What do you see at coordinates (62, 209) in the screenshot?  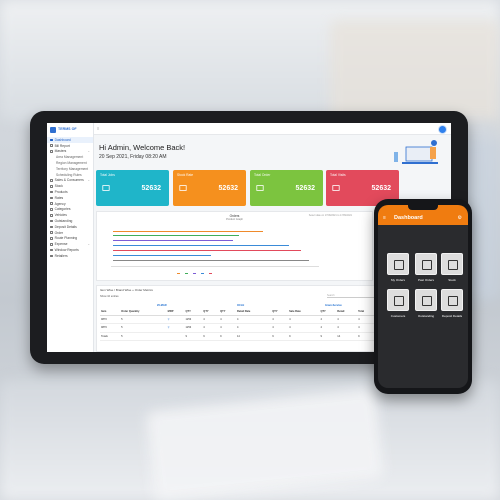 I see `sidebar-item-label: Categories` at bounding box center [62, 209].